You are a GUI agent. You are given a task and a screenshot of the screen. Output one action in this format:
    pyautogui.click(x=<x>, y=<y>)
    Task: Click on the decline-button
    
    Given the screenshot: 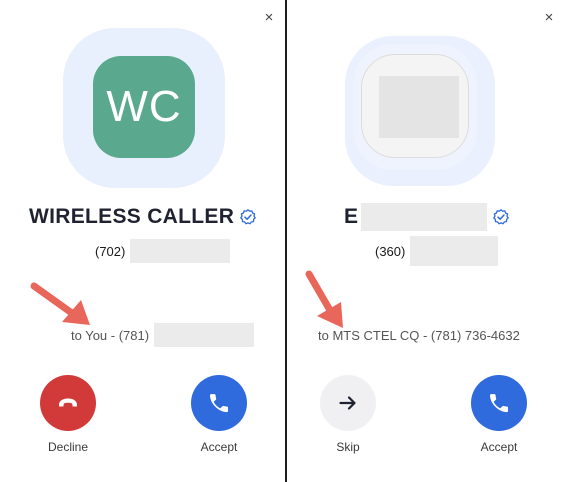 What is the action you would take?
    pyautogui.click(x=68, y=403)
    